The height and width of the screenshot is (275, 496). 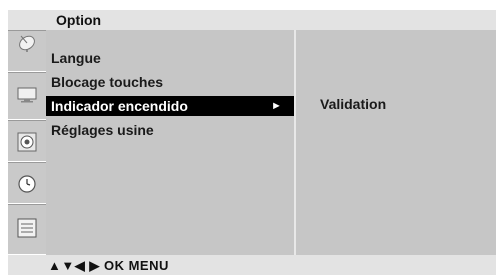 I want to click on monitor-icon, so click(x=27, y=95).